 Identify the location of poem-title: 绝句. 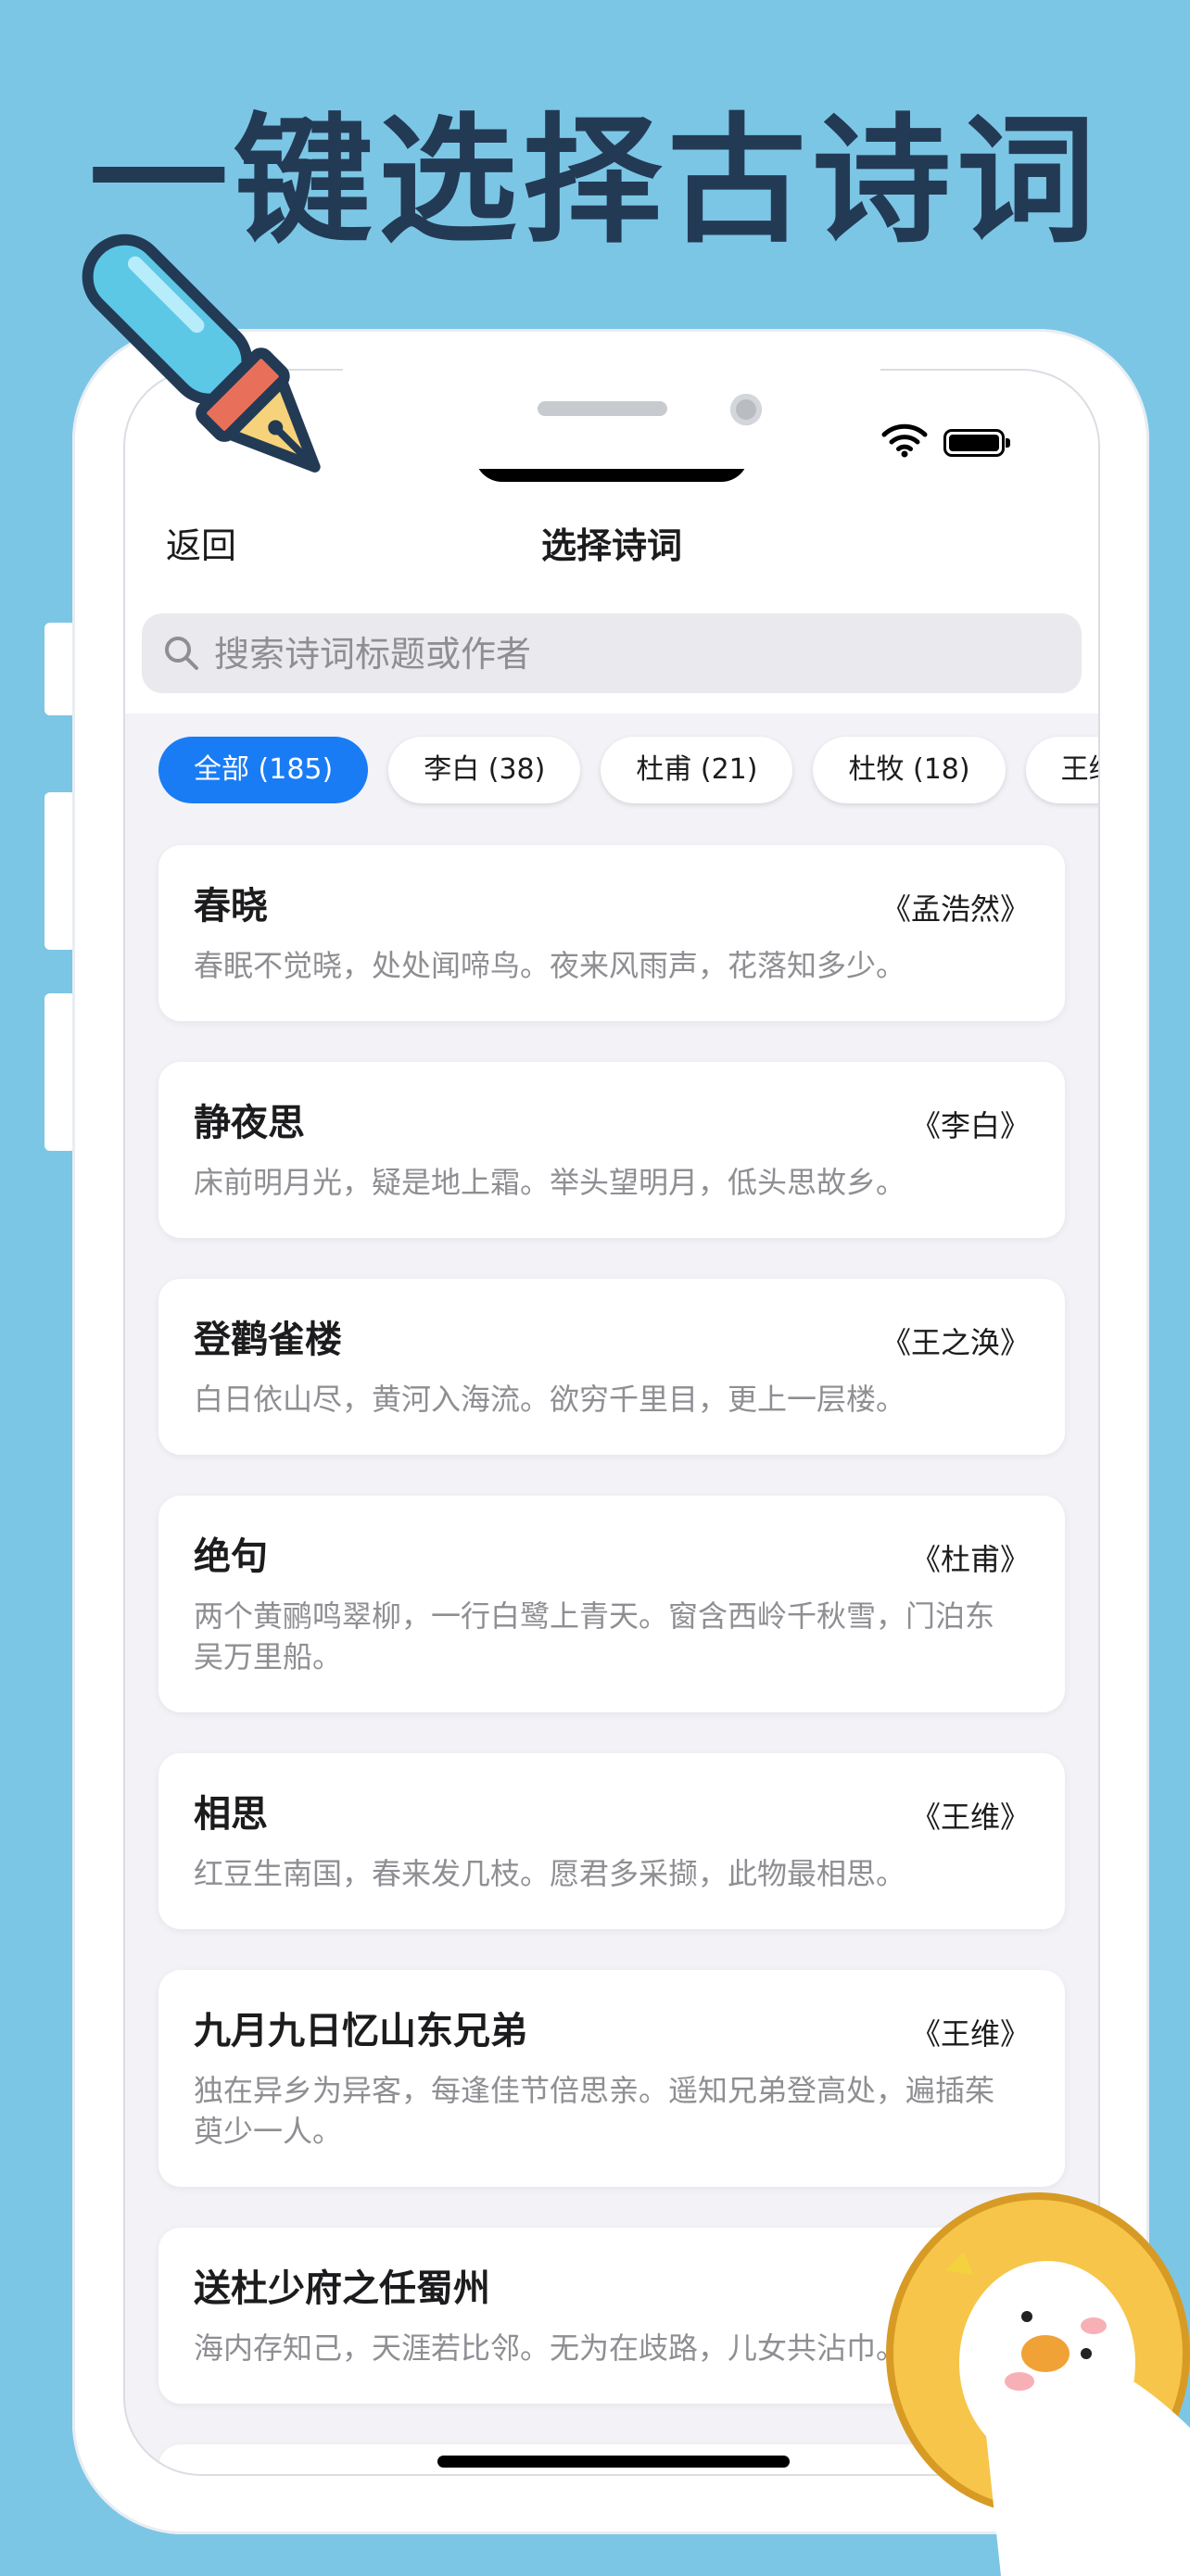
(231, 1556).